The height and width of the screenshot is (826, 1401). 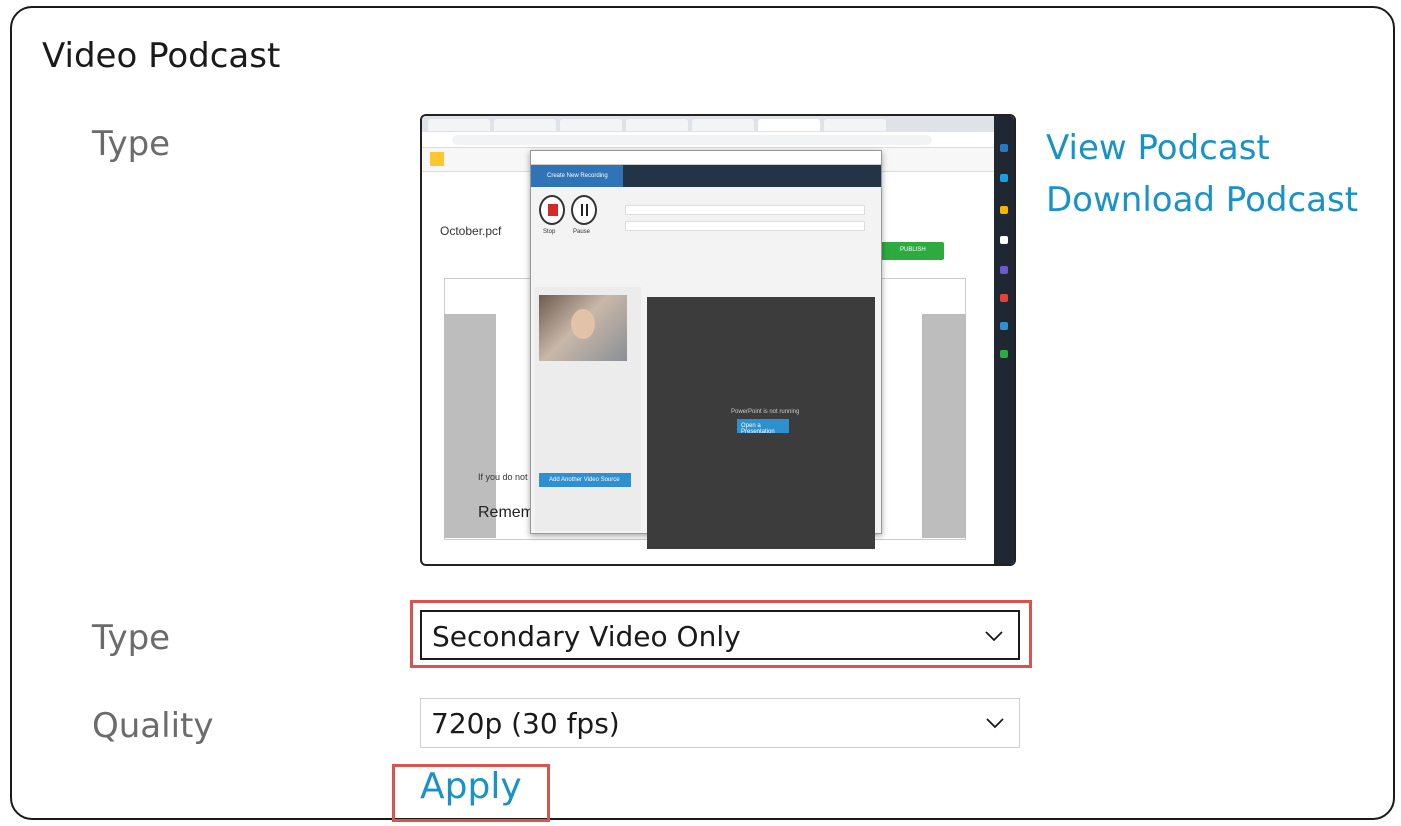 What do you see at coordinates (584, 480) in the screenshot?
I see `preview-add-source: Add Another Video Source` at bounding box center [584, 480].